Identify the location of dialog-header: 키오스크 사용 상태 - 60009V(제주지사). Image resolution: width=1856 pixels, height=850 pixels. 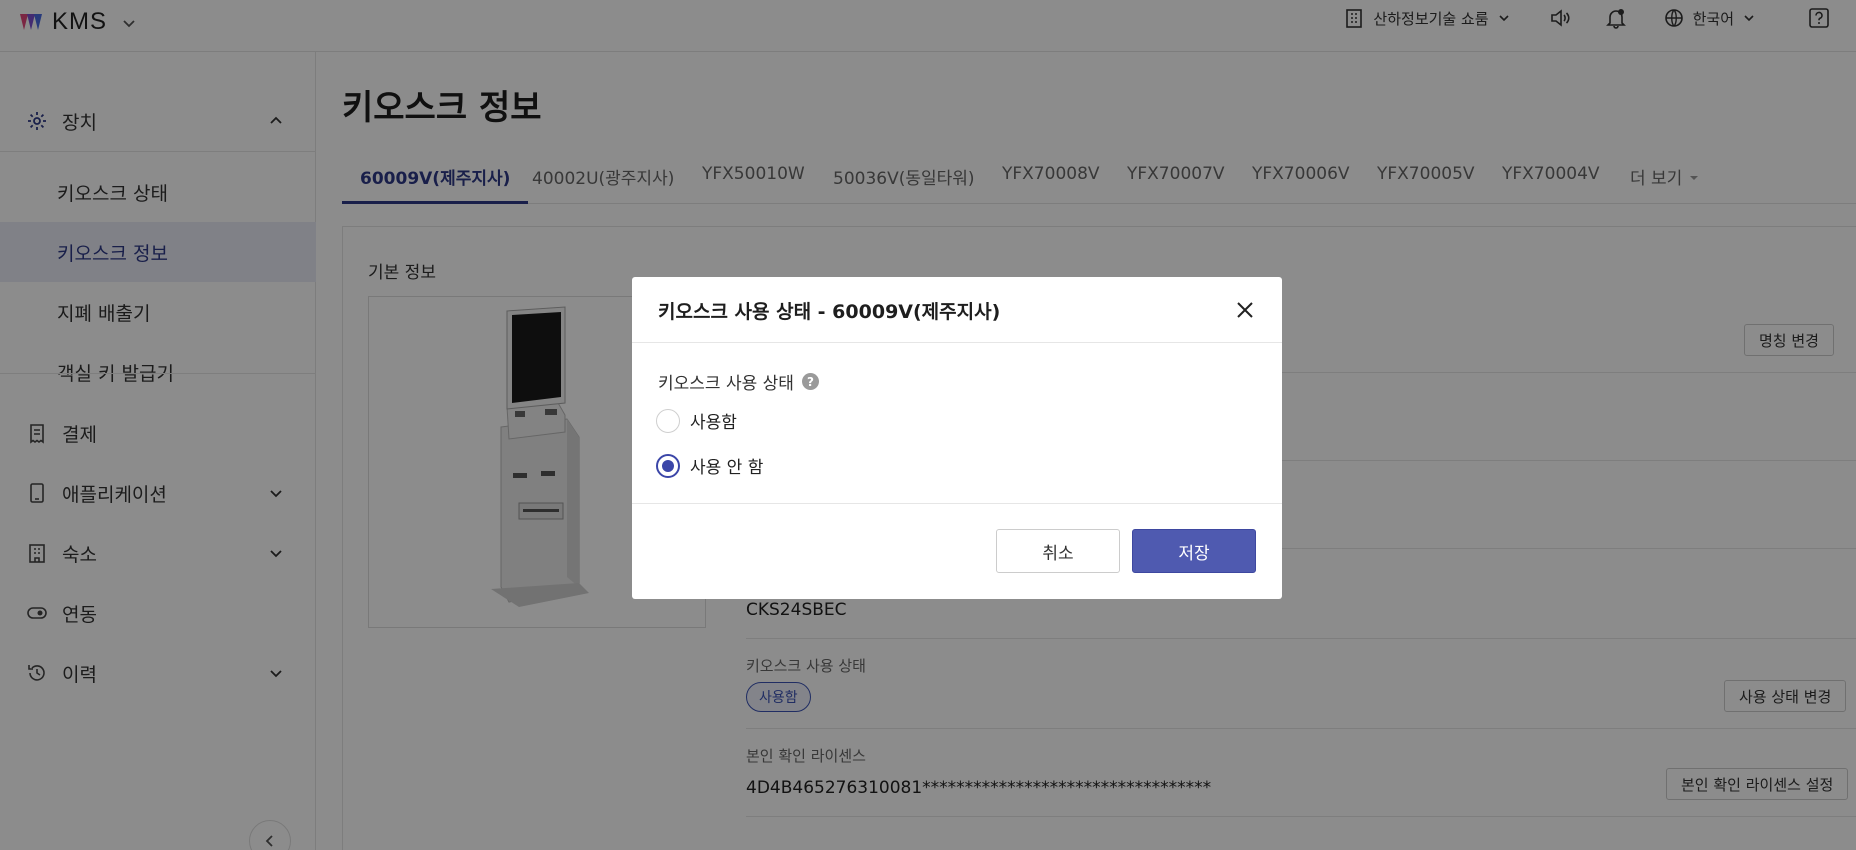
(957, 310).